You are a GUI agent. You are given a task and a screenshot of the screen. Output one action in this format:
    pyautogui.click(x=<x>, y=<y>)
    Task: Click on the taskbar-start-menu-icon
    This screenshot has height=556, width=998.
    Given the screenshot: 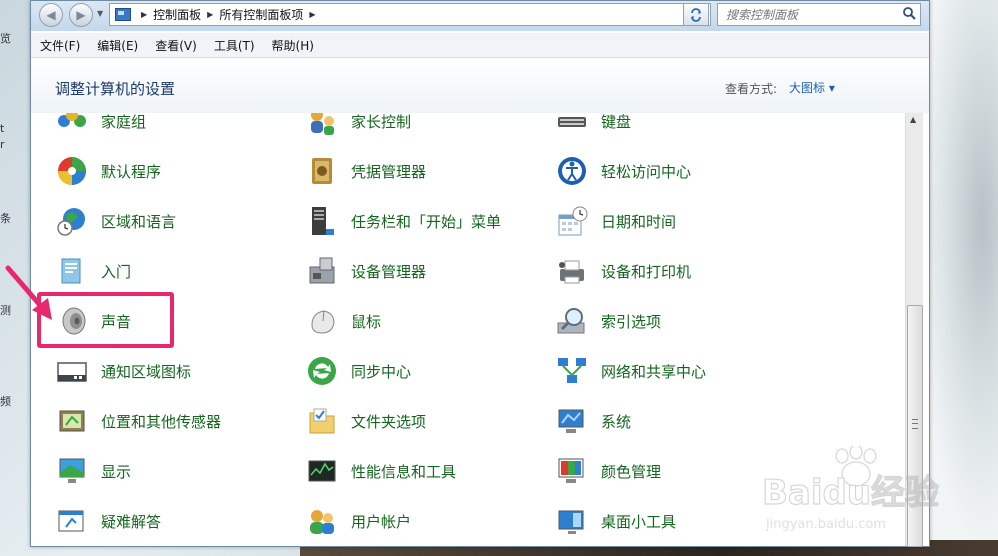 What is the action you would take?
    pyautogui.click(x=322, y=221)
    